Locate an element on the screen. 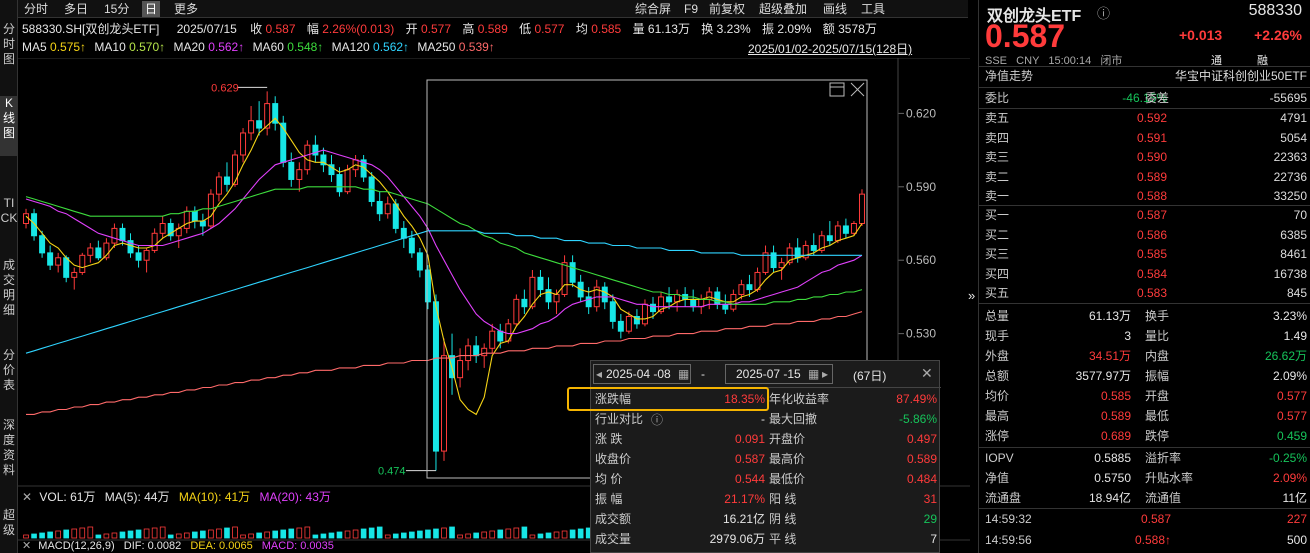 The width and height of the screenshot is (1310, 553). period-tab-multiday: 多日 is located at coordinates (76, 9).